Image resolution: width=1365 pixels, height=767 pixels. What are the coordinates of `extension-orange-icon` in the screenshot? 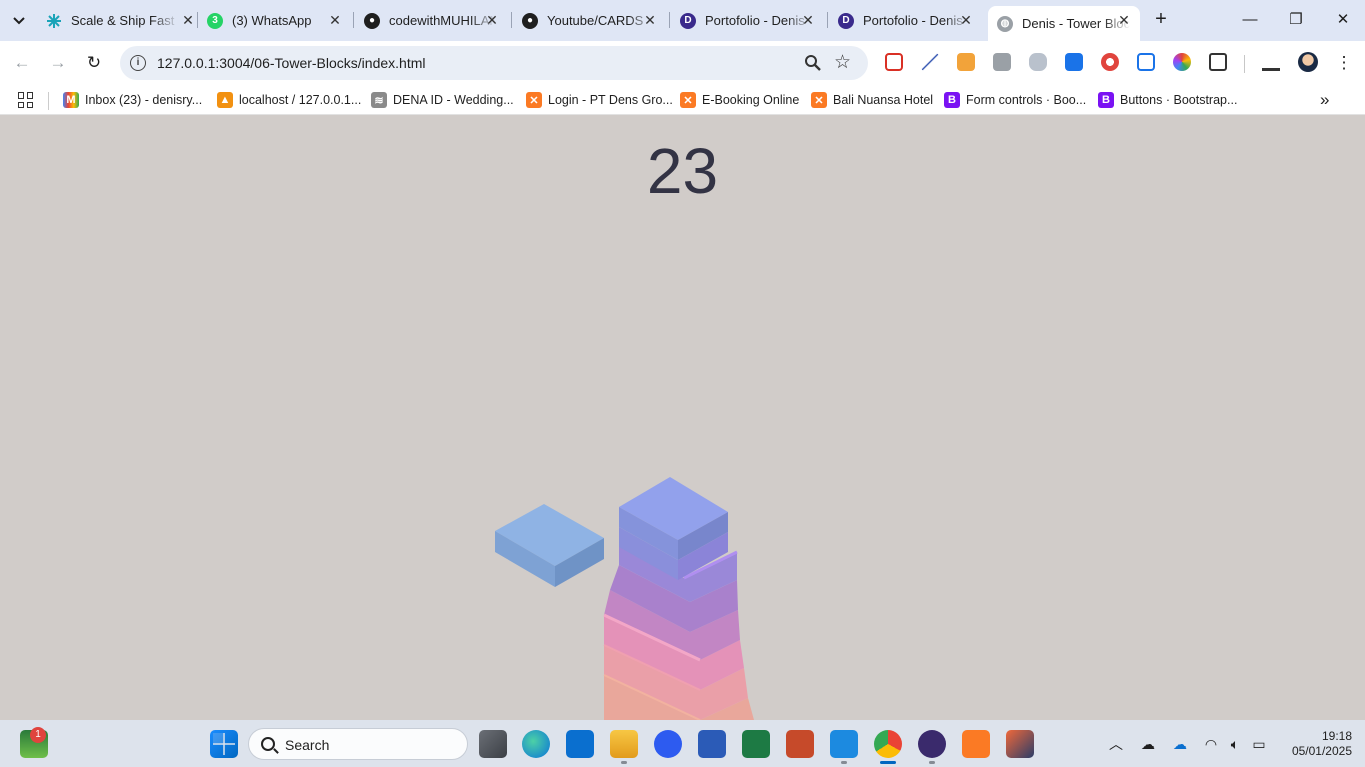 It's located at (966, 62).